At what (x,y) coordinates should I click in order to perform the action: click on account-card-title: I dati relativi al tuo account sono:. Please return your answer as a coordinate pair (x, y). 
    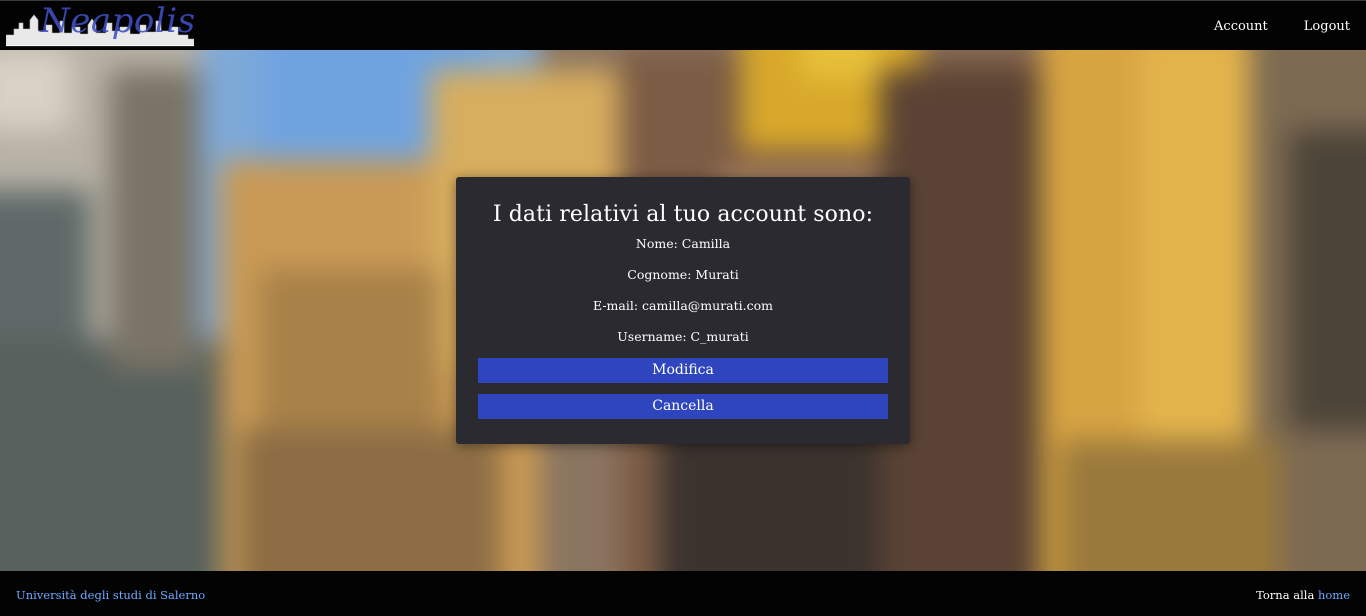
    Looking at the image, I should click on (683, 214).